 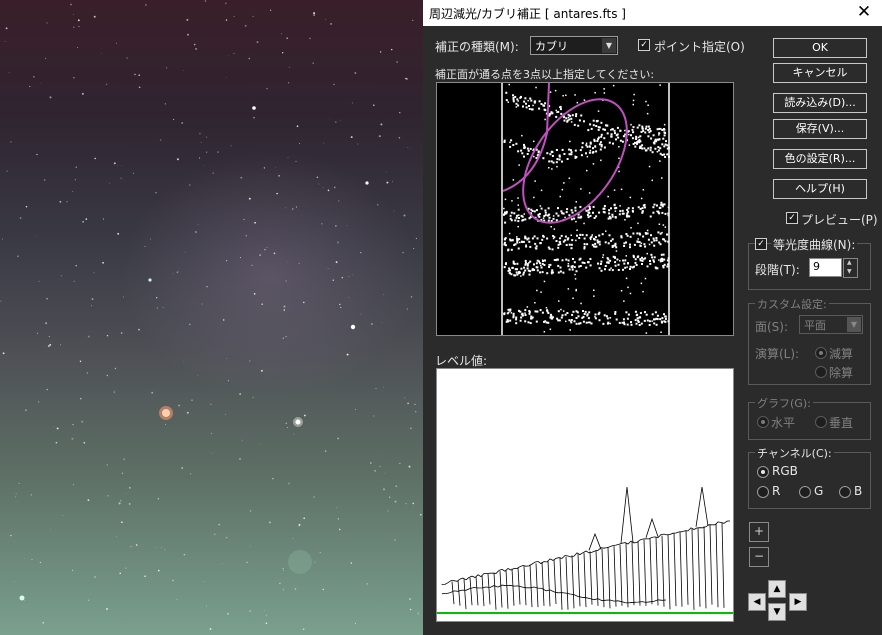 What do you see at coordinates (805, 492) in the screenshot?
I see `channel-radio-g` at bounding box center [805, 492].